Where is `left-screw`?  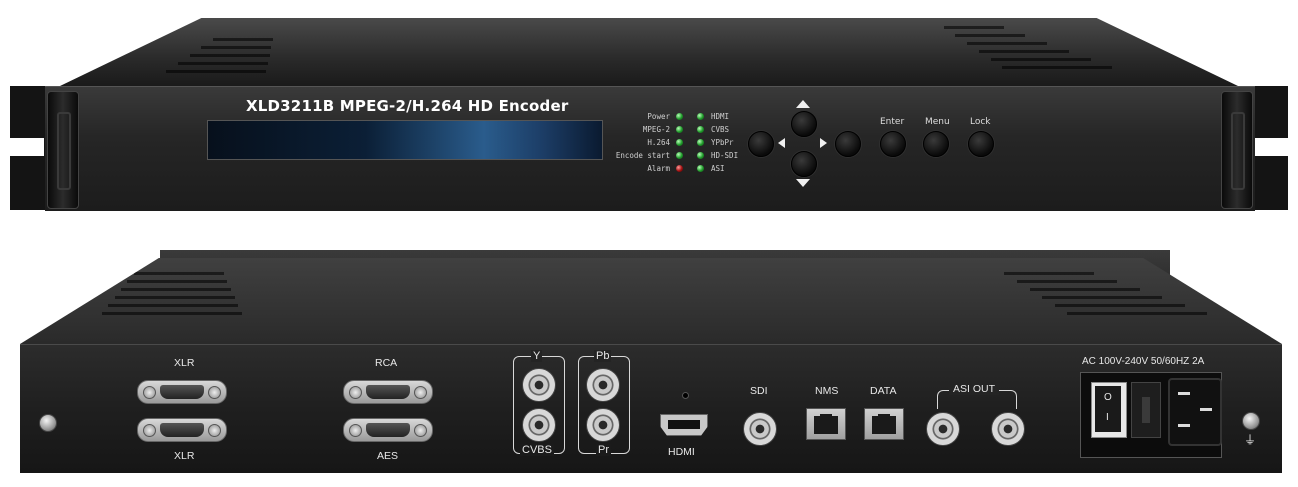 left-screw is located at coordinates (48, 423).